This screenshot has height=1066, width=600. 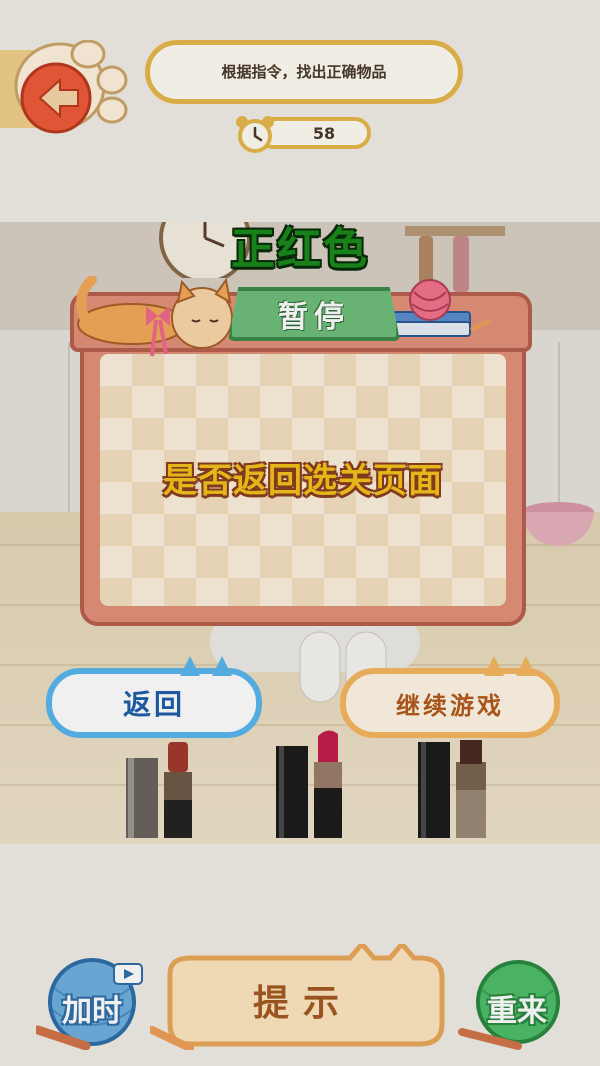 I want to click on back-button, so click(x=65, y=87).